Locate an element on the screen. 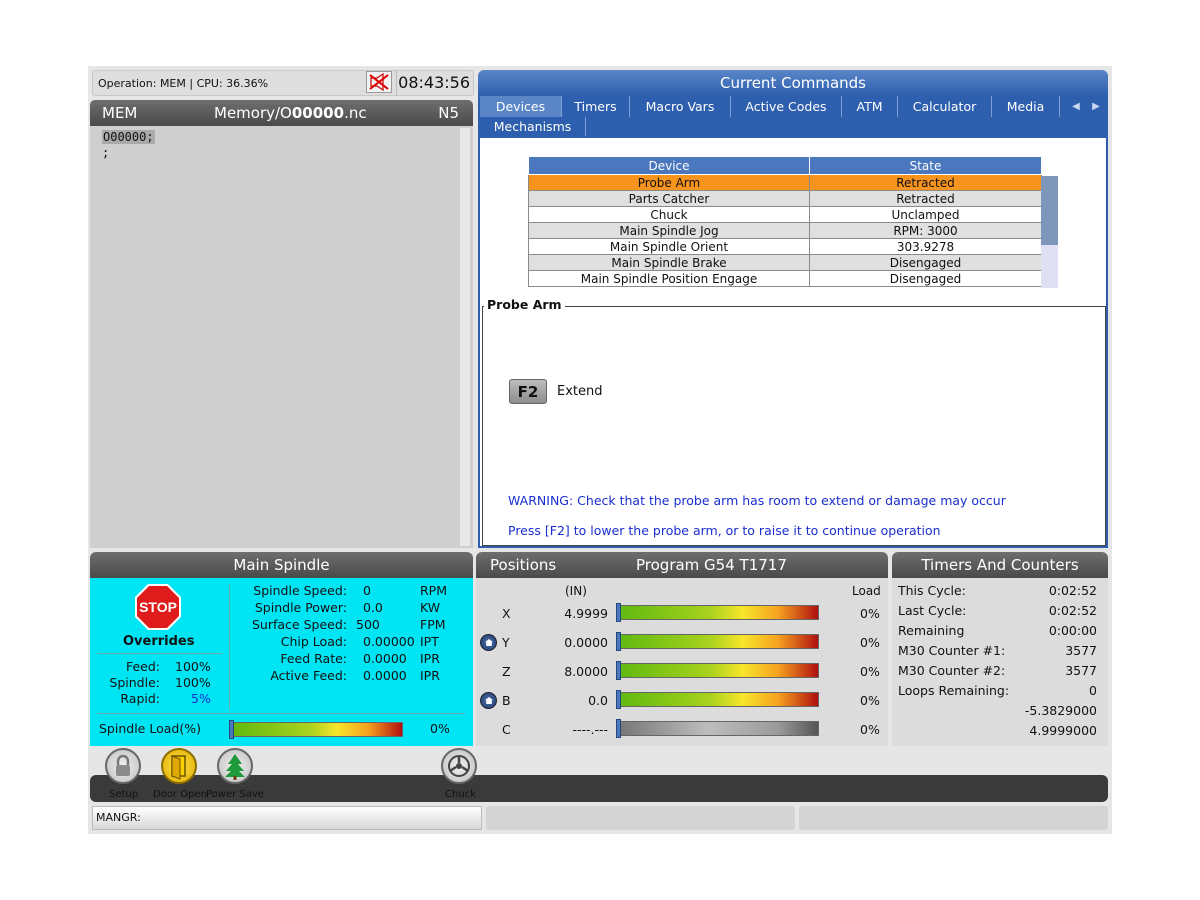 This screenshot has height=900, width=1200. overrides-heading: Overrides is located at coordinates (159, 641).